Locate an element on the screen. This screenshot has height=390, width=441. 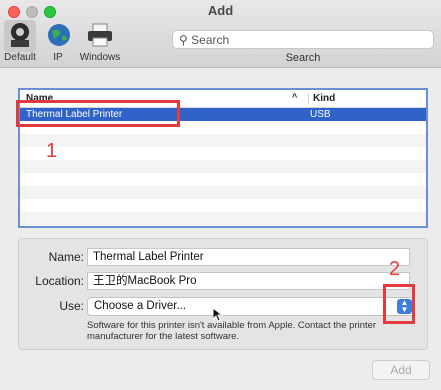
name-field: Thermal Label Printer is located at coordinates (248, 257).